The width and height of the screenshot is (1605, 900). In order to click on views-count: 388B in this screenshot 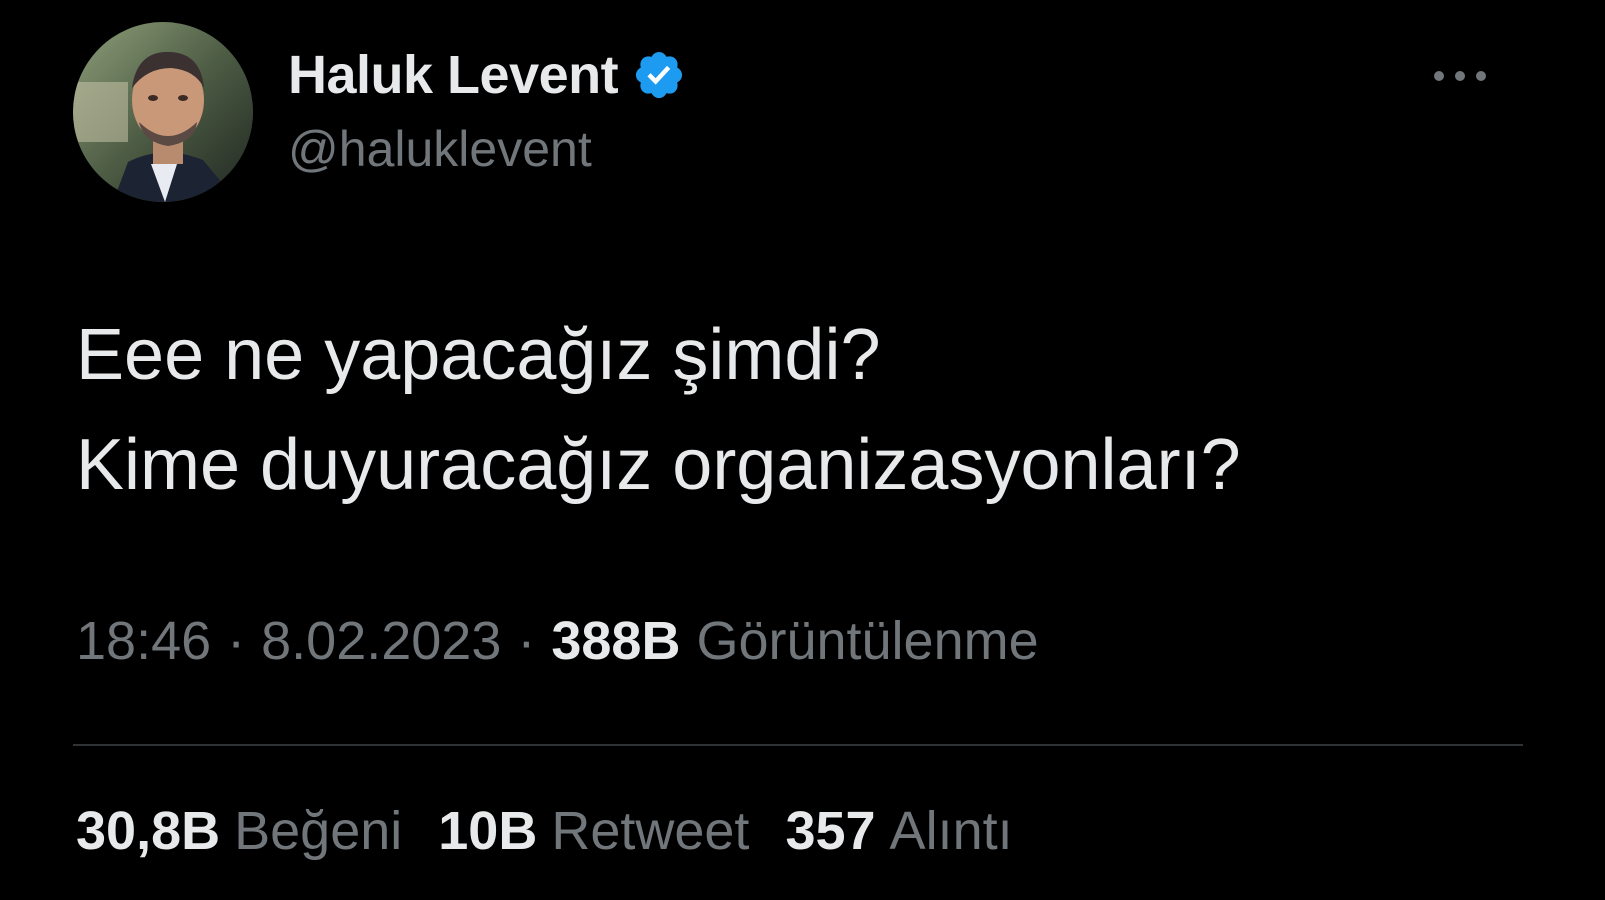, I will do `click(616, 641)`.